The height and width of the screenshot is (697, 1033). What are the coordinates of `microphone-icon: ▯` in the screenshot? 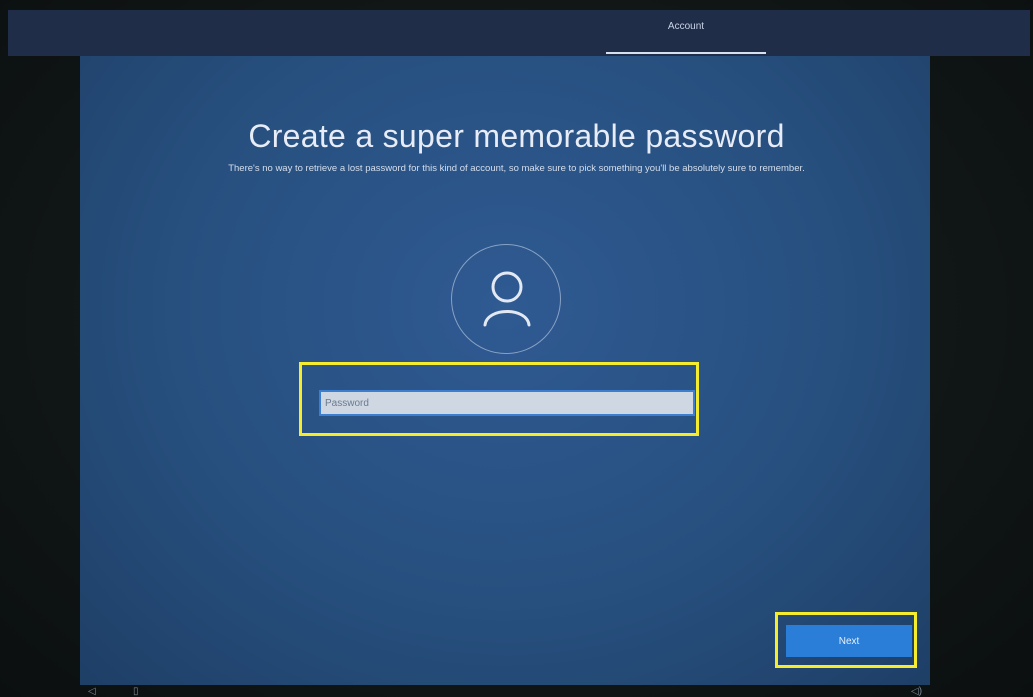 It's located at (136, 691).